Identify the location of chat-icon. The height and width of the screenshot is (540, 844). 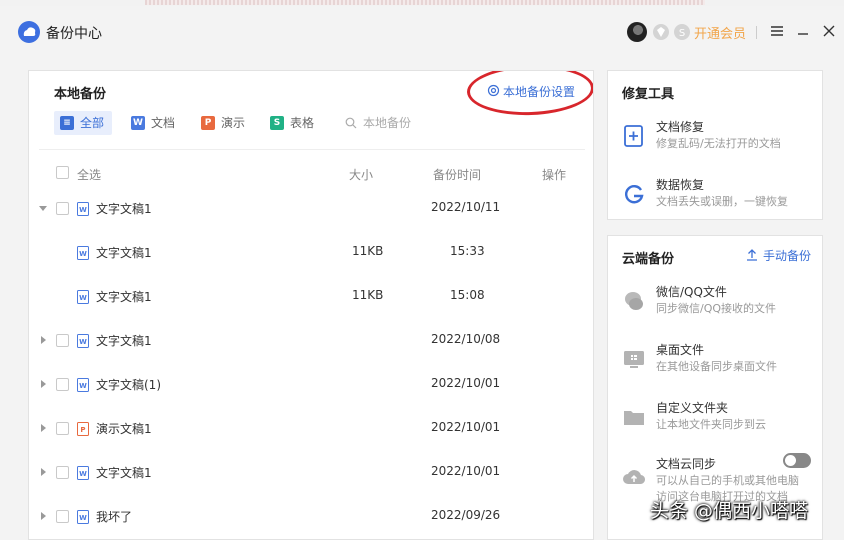
(634, 301).